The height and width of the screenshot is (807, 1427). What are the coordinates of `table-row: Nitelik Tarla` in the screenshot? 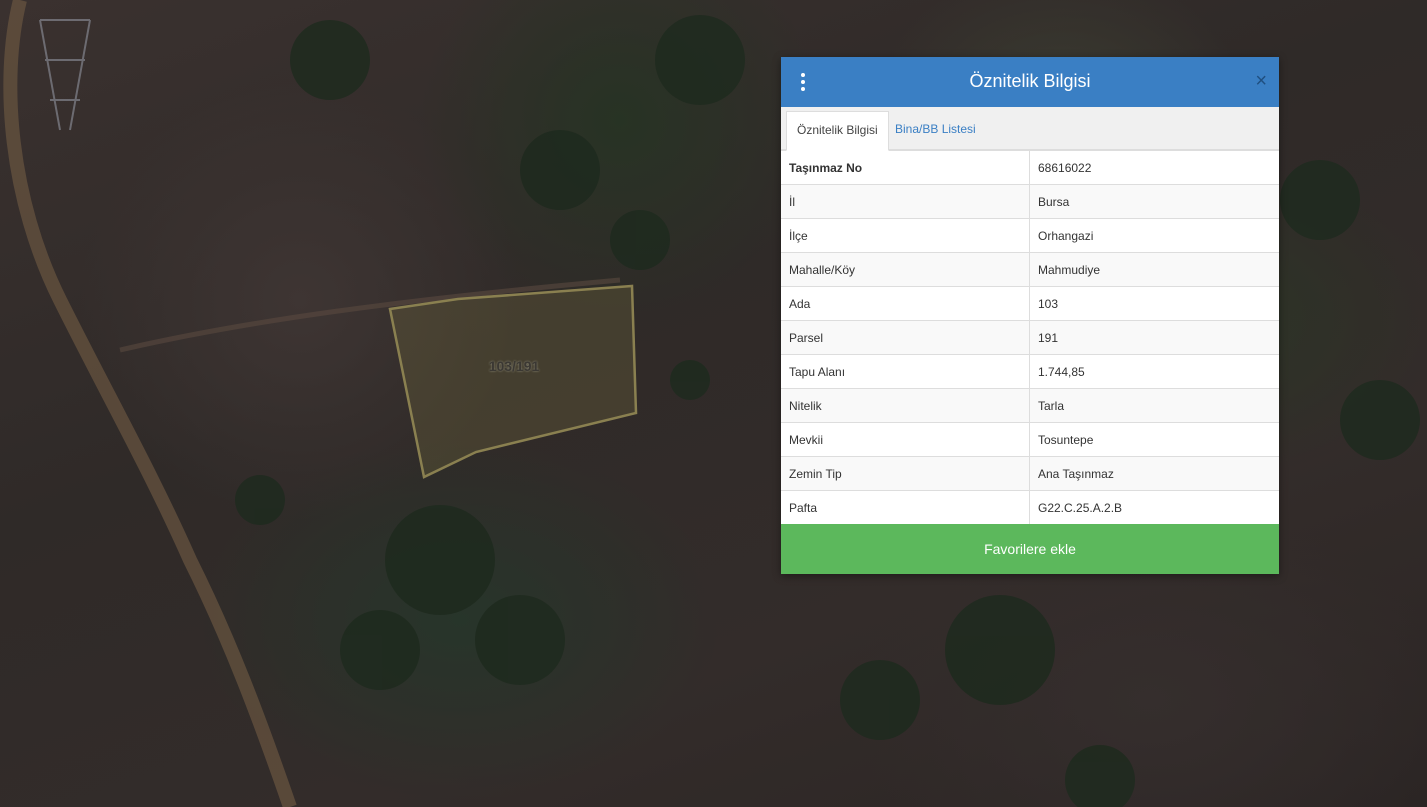 It's located at (1030, 405).